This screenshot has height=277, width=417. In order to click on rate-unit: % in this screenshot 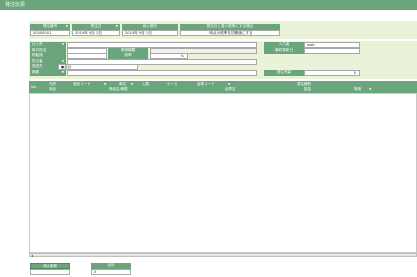, I will do `click(182, 56)`.